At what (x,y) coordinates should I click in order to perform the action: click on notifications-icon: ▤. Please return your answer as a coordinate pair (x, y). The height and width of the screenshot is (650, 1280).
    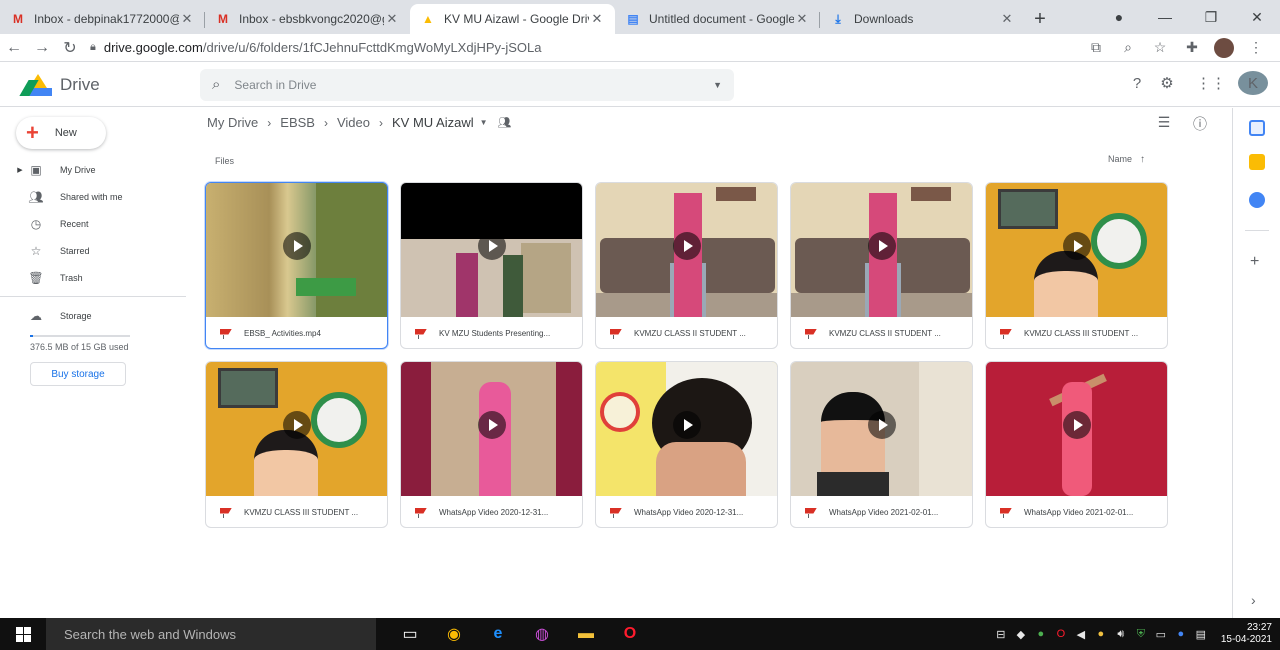
    Looking at the image, I should click on (1201, 634).